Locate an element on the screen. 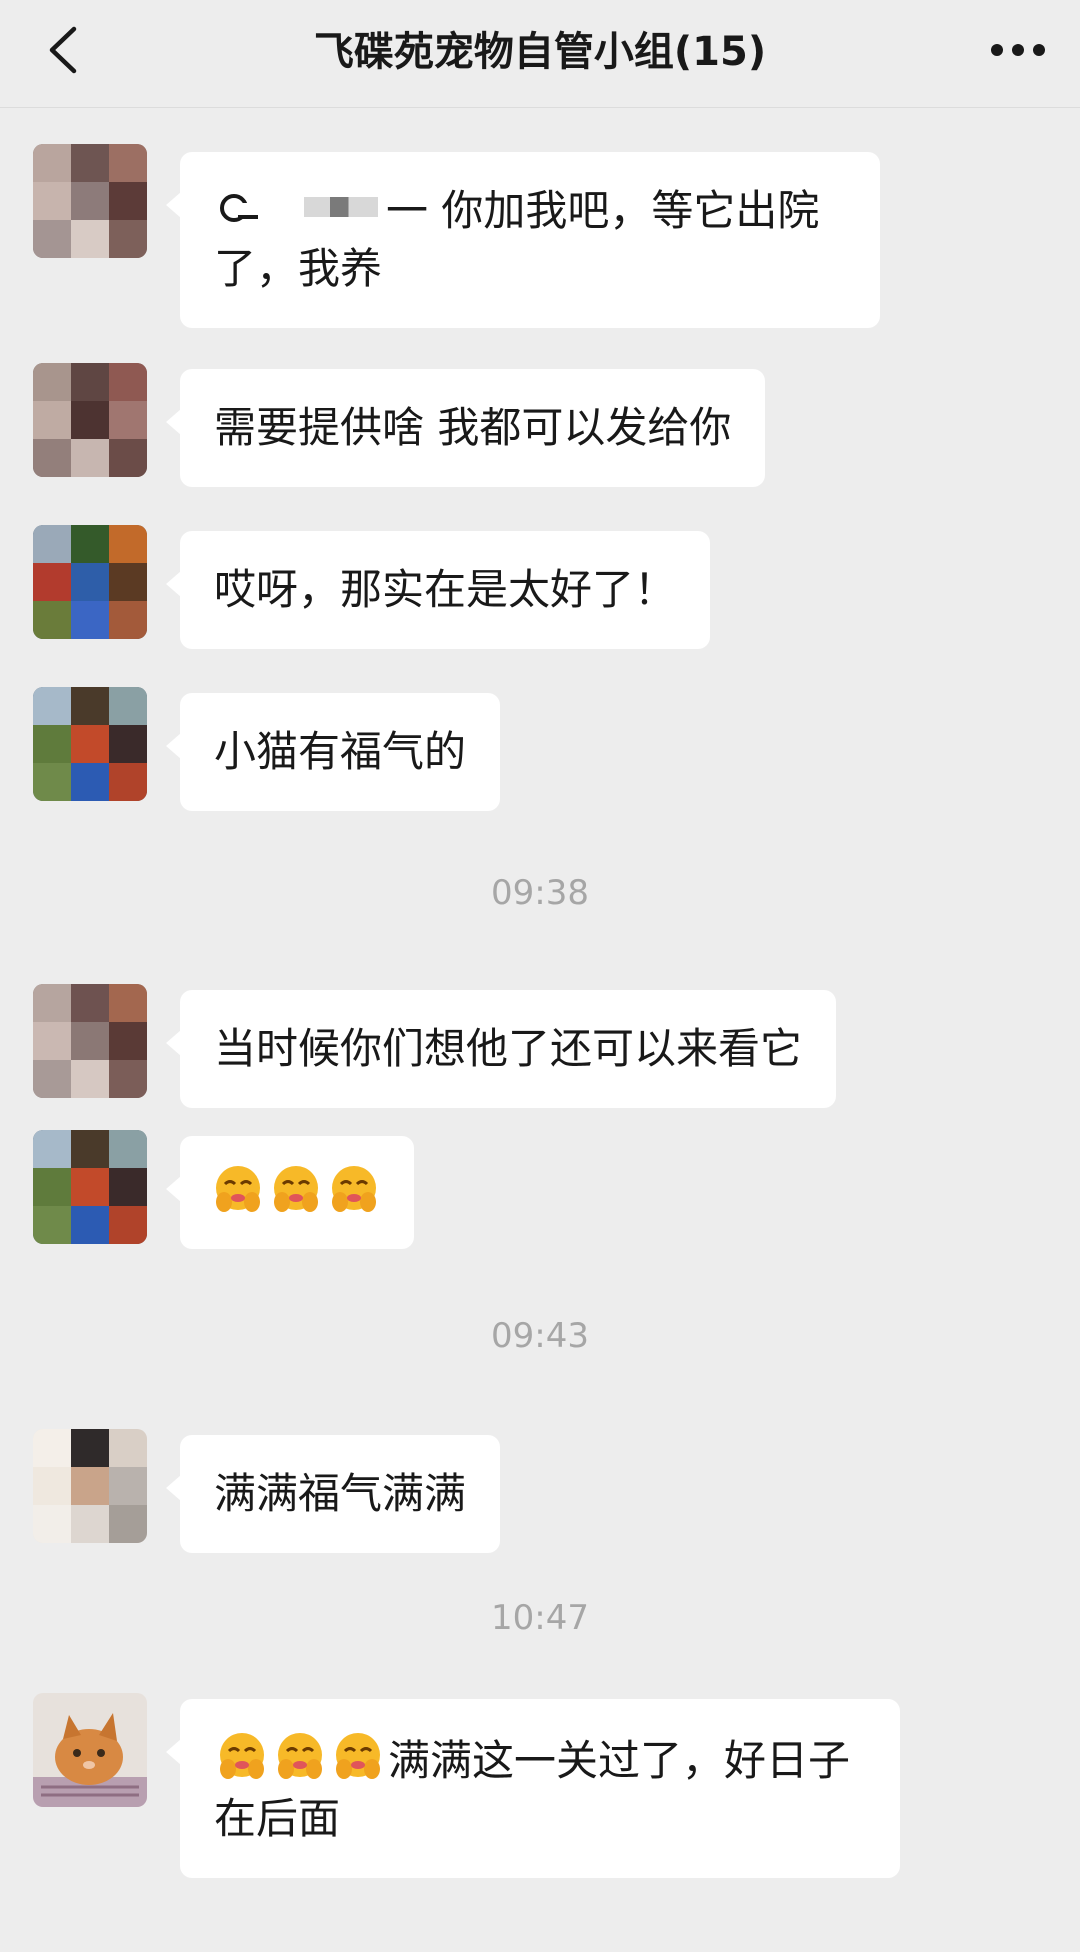 This screenshot has width=1080, height=1952. chevron-left-icon is located at coordinates (63, 50).